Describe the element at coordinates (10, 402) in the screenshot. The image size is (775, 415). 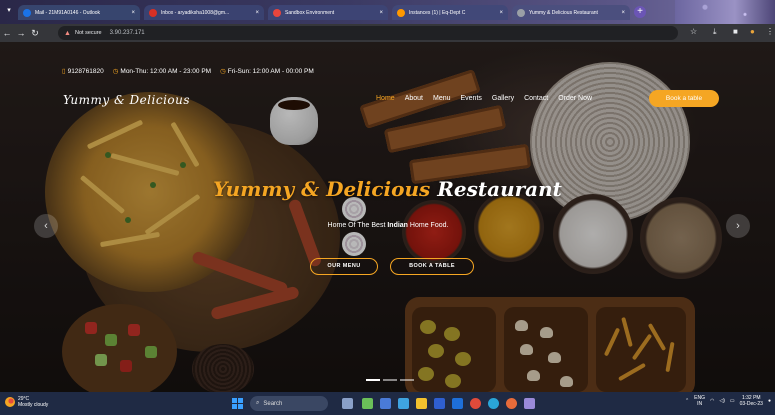
I see `weather-icon` at that location.